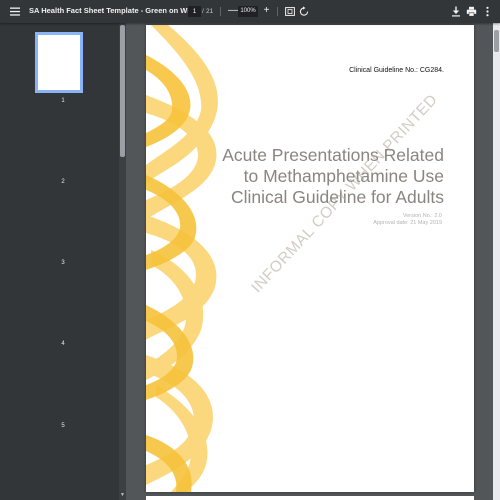 The height and width of the screenshot is (500, 500). I want to click on more-options-icon, so click(487, 11).